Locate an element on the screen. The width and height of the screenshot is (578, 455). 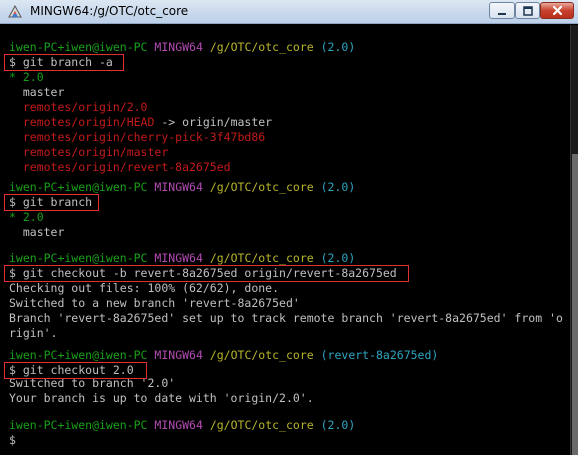
remote-branch-item: remotes/origin/2.0 is located at coordinates (78, 107).